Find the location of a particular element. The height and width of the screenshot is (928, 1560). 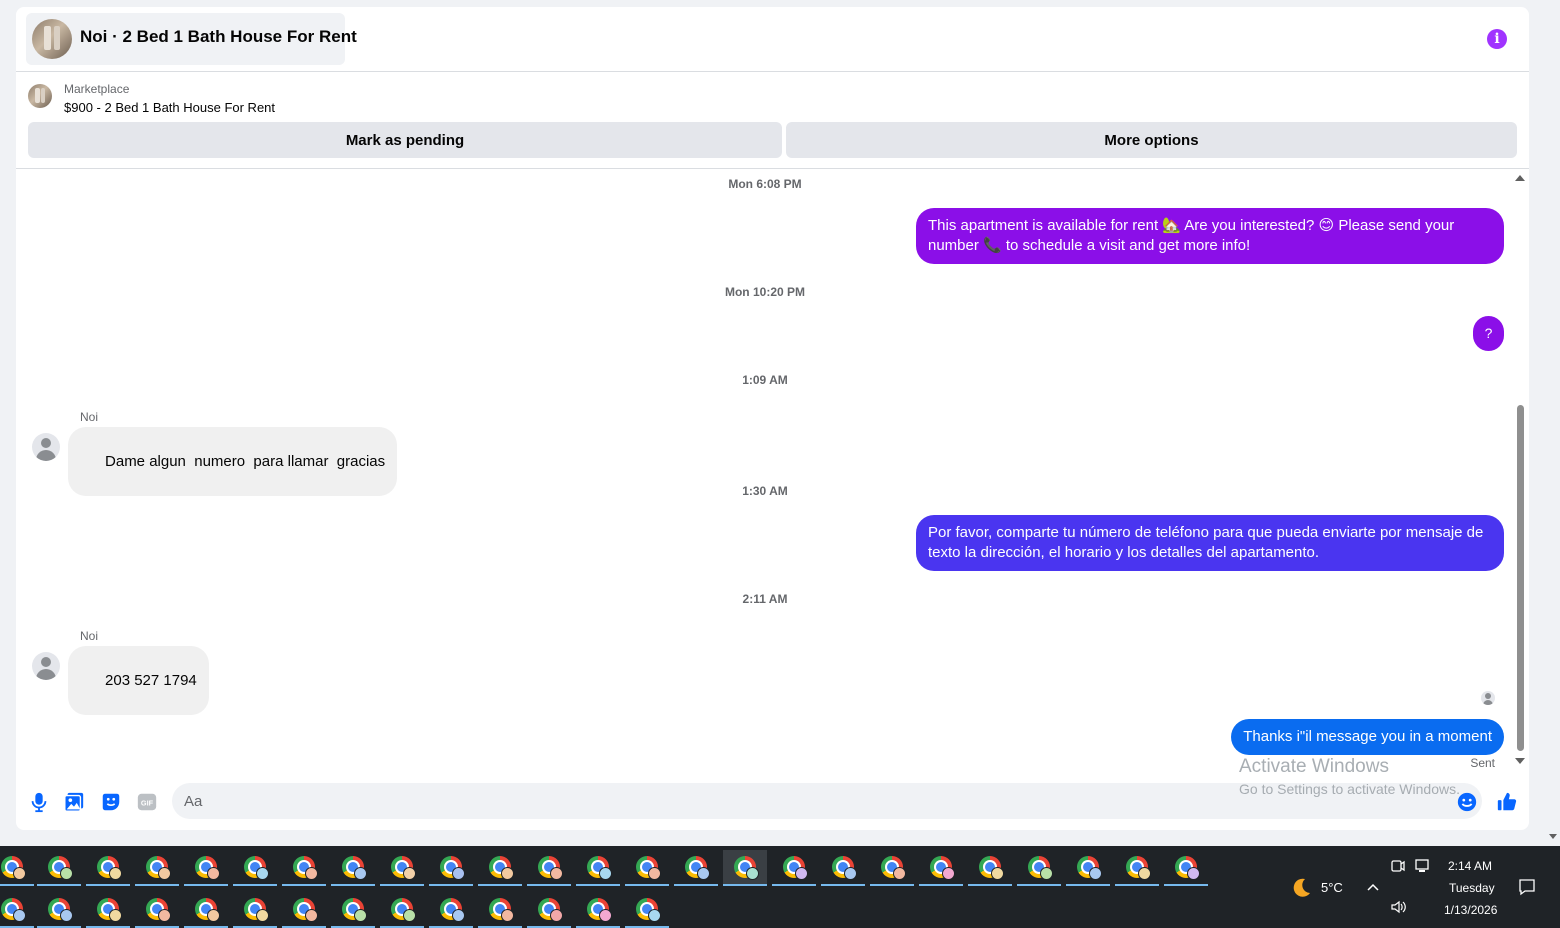

message-text: ? is located at coordinates (1488, 333).